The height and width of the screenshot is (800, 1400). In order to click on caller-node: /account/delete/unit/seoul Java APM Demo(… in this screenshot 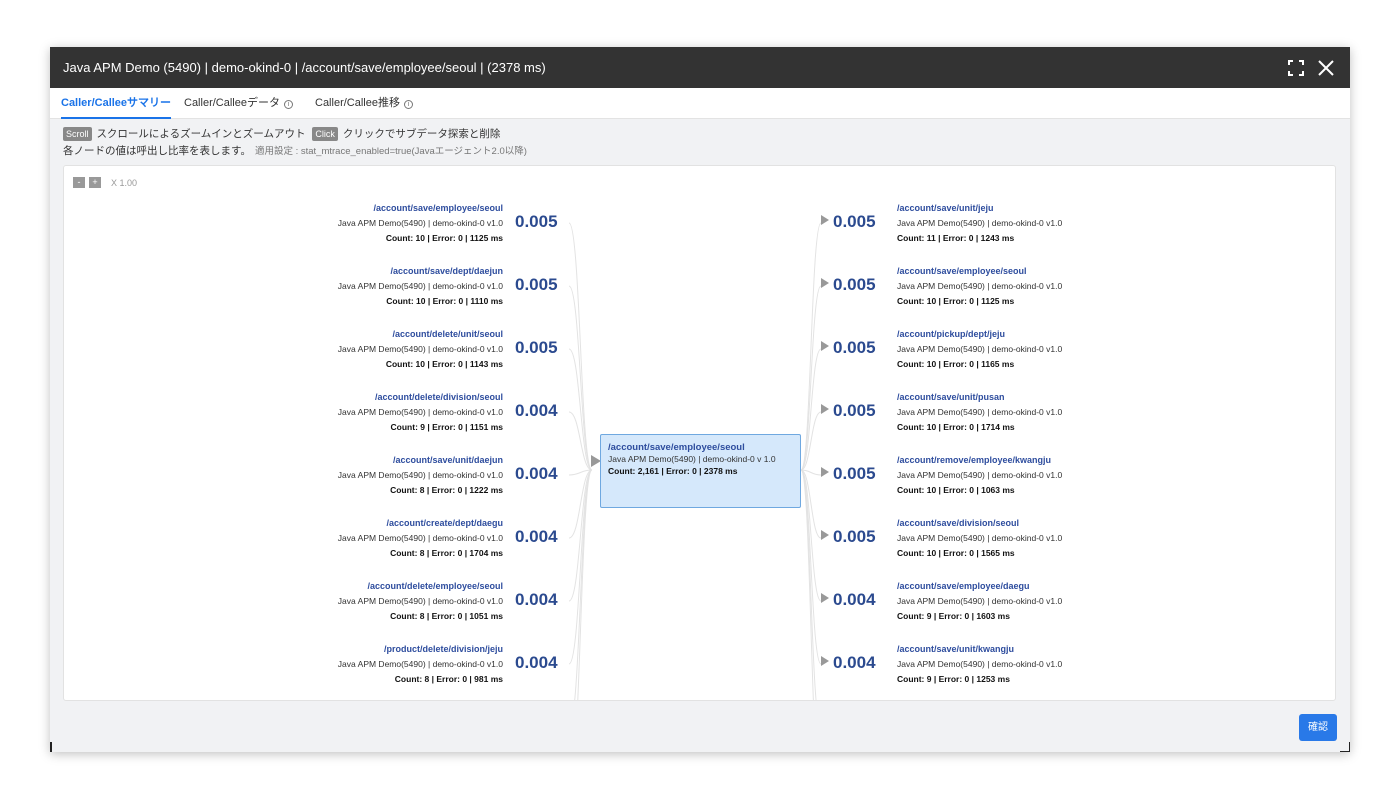, I will do `click(420, 349)`.